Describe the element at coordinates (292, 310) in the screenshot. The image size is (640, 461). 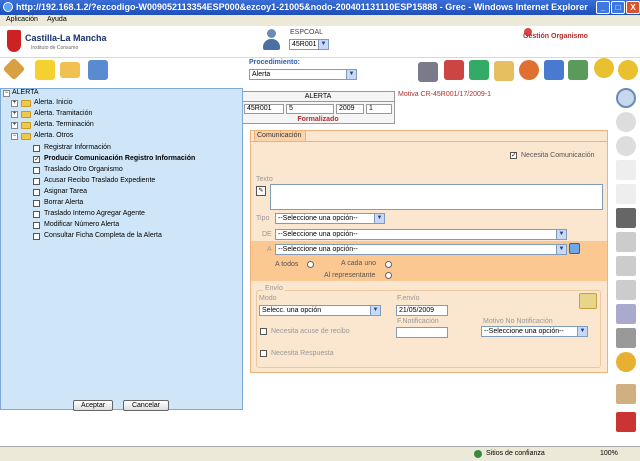
I see `modo-value: Selecc. una opción` at that location.